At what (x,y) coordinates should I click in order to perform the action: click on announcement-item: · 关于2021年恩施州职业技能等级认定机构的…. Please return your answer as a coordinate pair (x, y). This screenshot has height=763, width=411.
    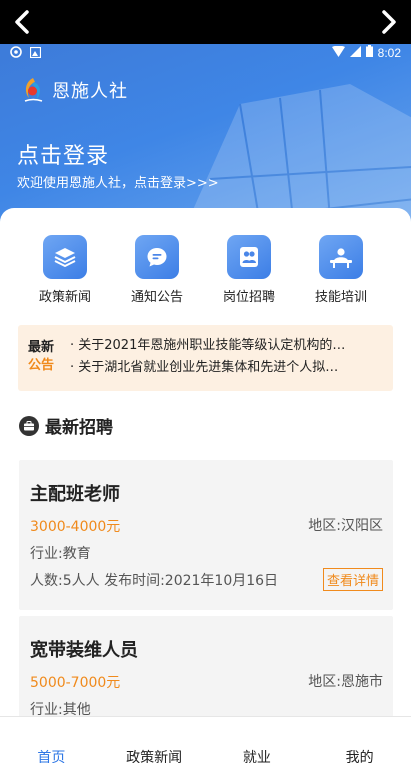
    Looking at the image, I should click on (229, 346).